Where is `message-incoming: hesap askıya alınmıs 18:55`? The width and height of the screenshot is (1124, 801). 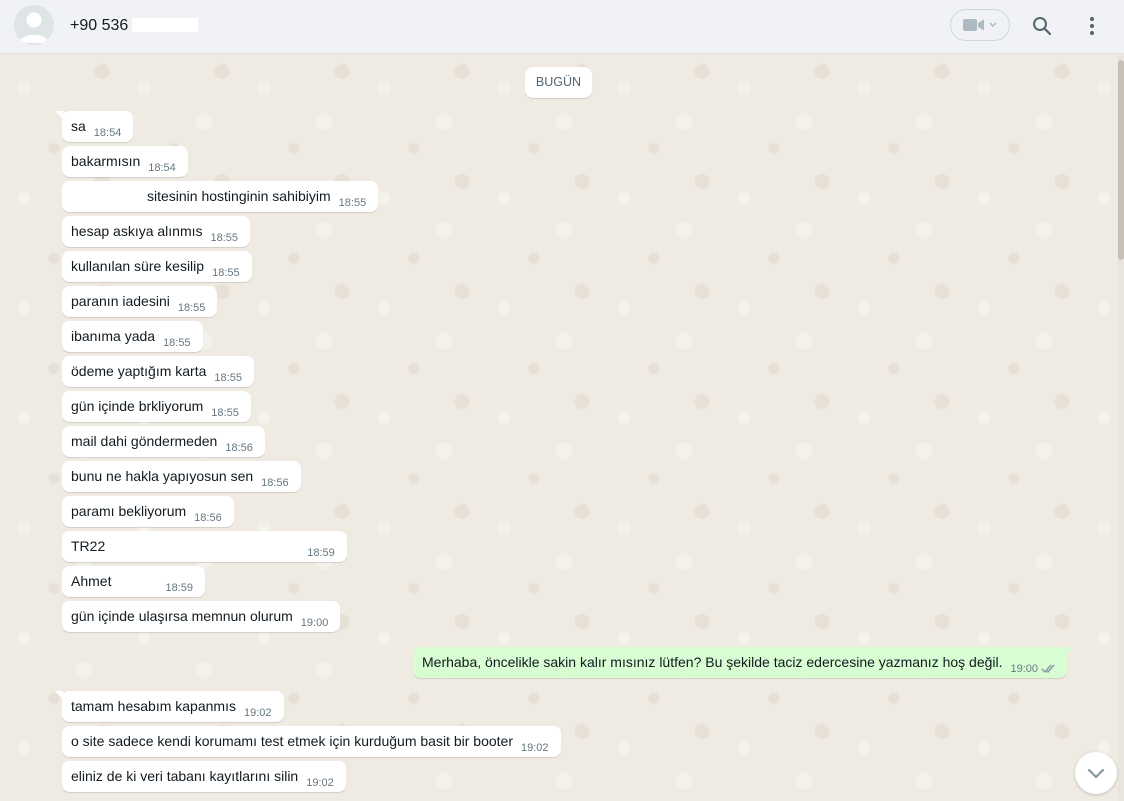 message-incoming: hesap askıya alınmıs 18:55 is located at coordinates (156, 231).